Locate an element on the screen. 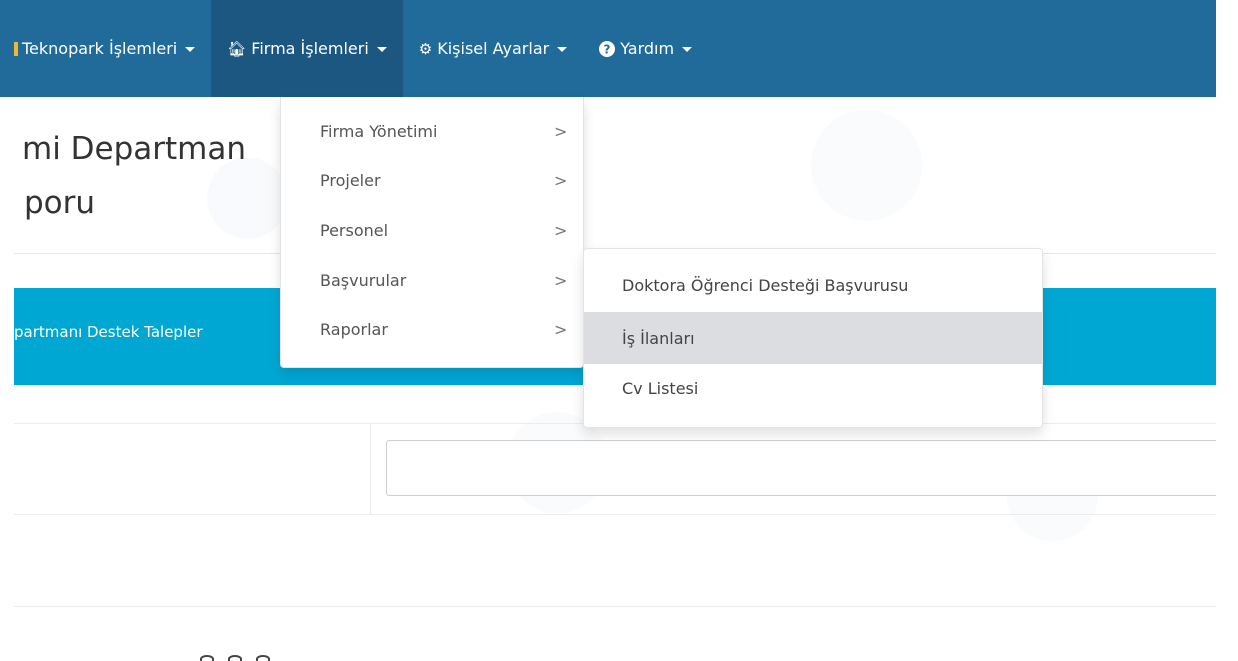 The width and height of the screenshot is (1238, 661). gears-icon: ⚙ is located at coordinates (425, 48).